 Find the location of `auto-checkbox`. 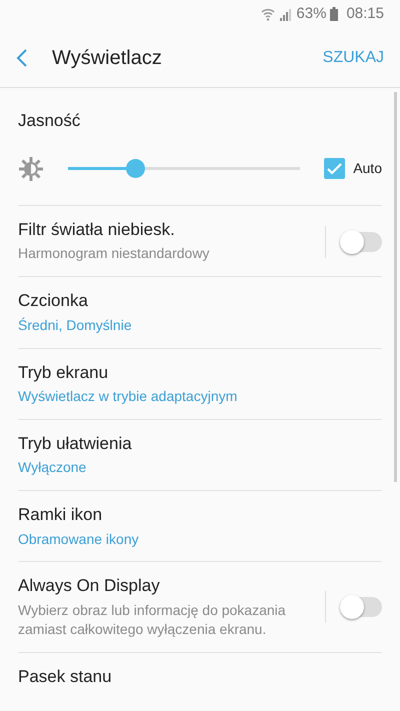

auto-checkbox is located at coordinates (335, 169).